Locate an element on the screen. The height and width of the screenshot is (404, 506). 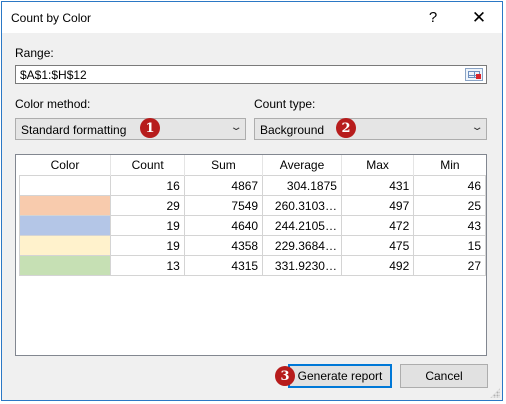
step-1-badge: 1 is located at coordinates (150, 128).